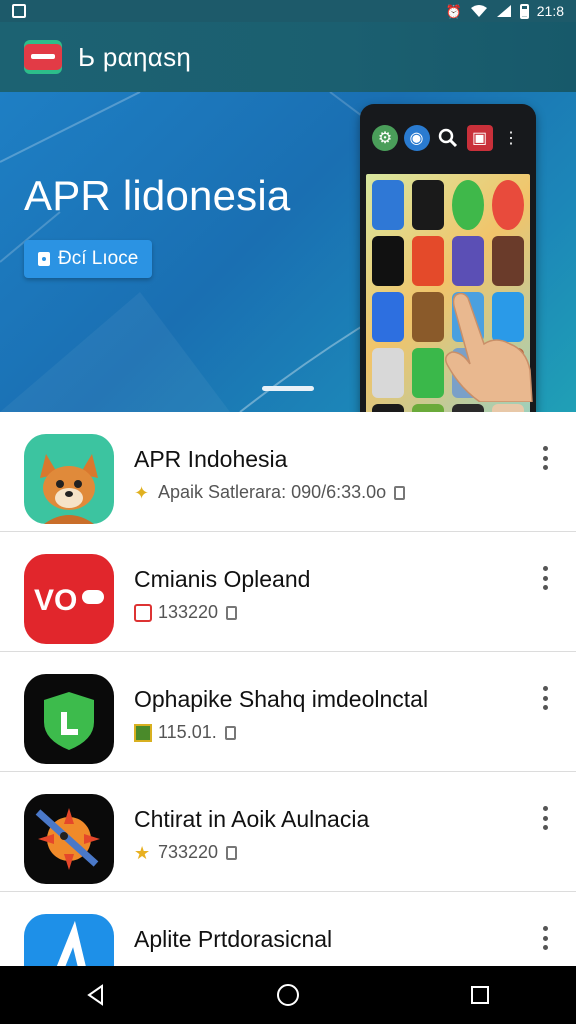 This screenshot has width=576, height=1024. I want to click on vo-app-icon: VO, so click(69, 599).